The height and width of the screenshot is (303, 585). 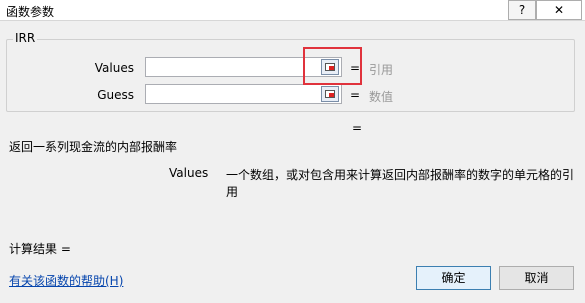 What do you see at coordinates (522, 10) in the screenshot?
I see `help-button: ?` at bounding box center [522, 10].